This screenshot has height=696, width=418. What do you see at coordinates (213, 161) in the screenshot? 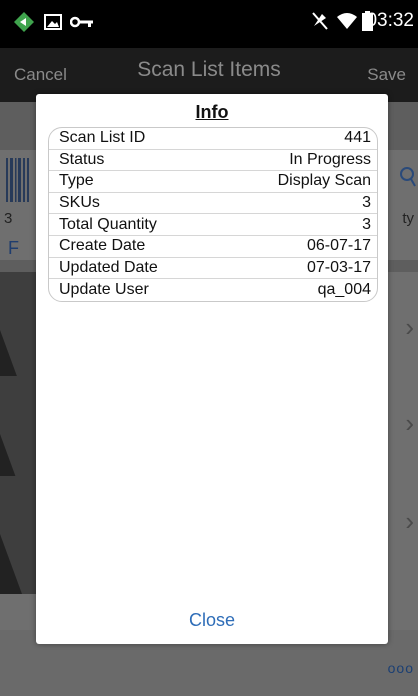
I see `info-row-status: Status In Progress` at bounding box center [213, 161].